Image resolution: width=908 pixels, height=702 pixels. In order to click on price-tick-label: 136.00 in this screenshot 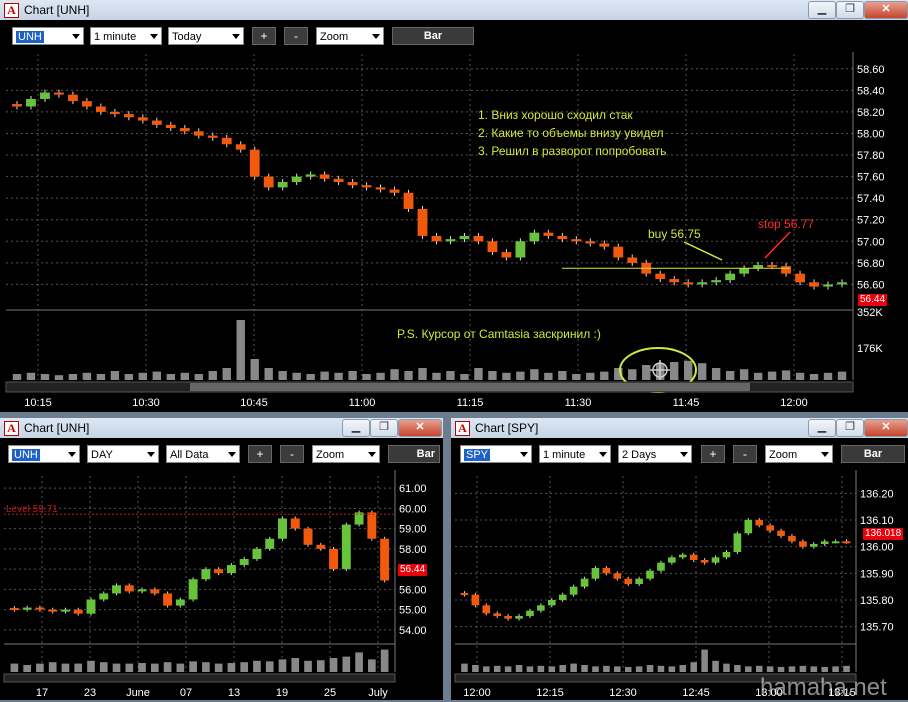, I will do `click(877, 548)`.